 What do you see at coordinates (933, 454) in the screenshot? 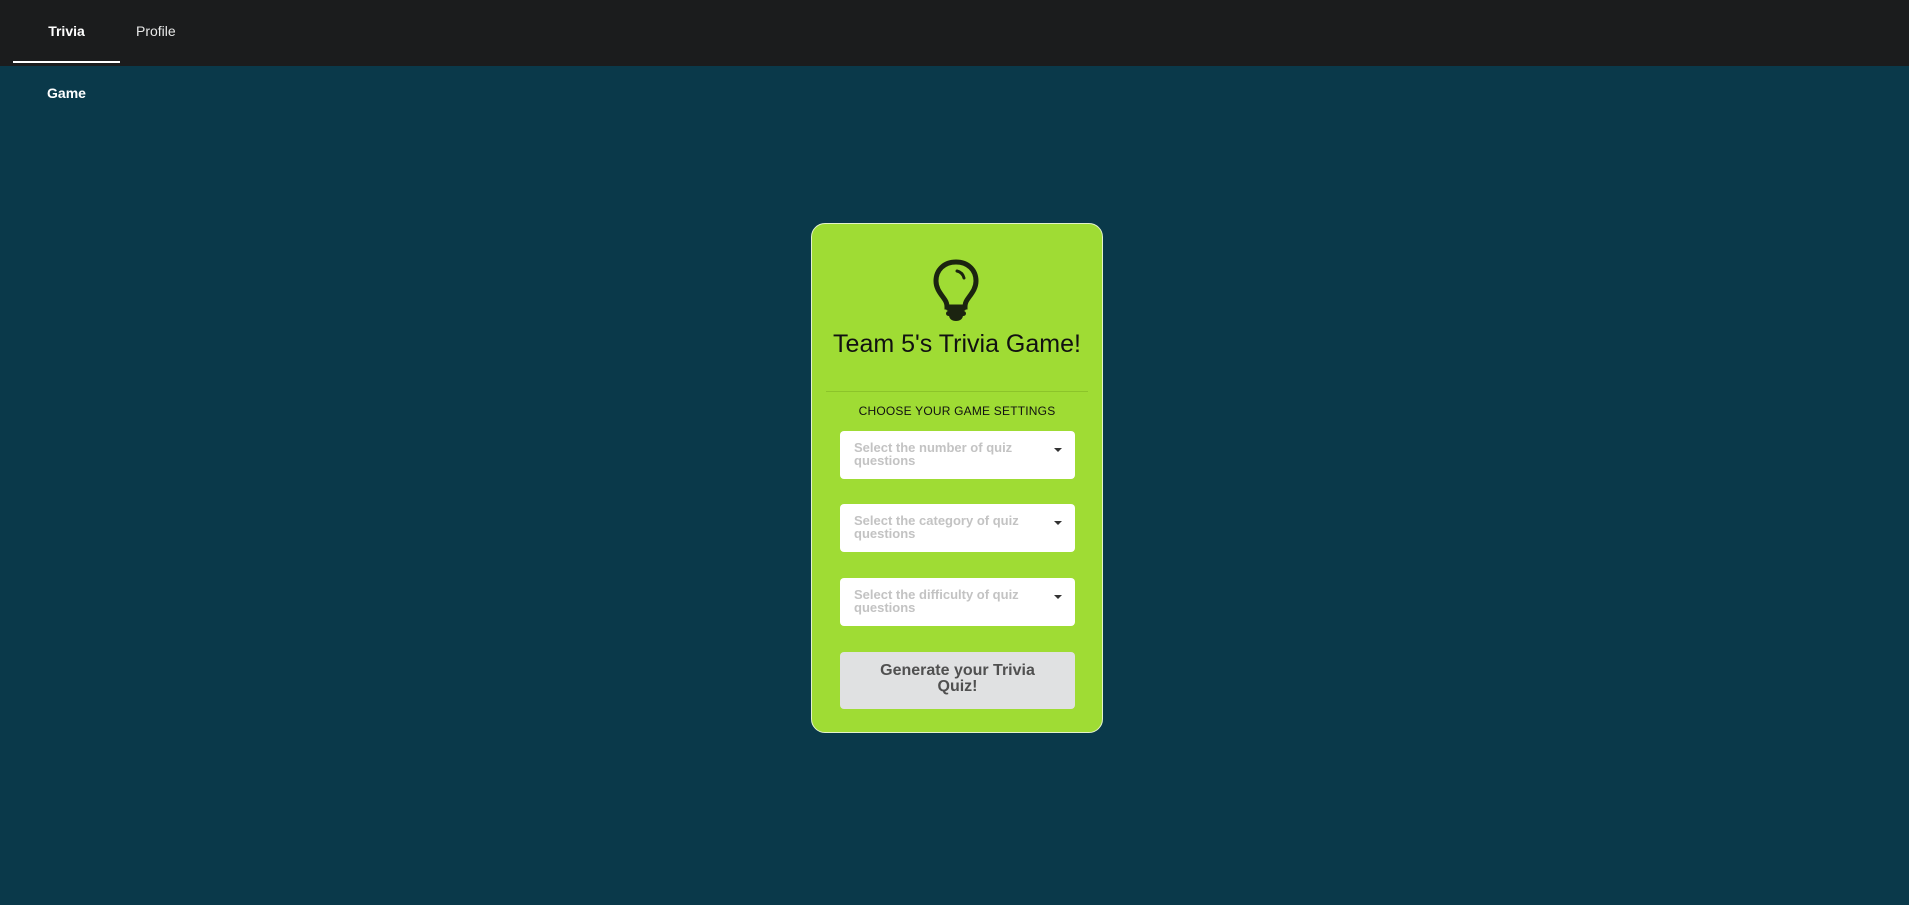
I see `question-count-placeholder: Select the number of quiz questions` at bounding box center [933, 454].